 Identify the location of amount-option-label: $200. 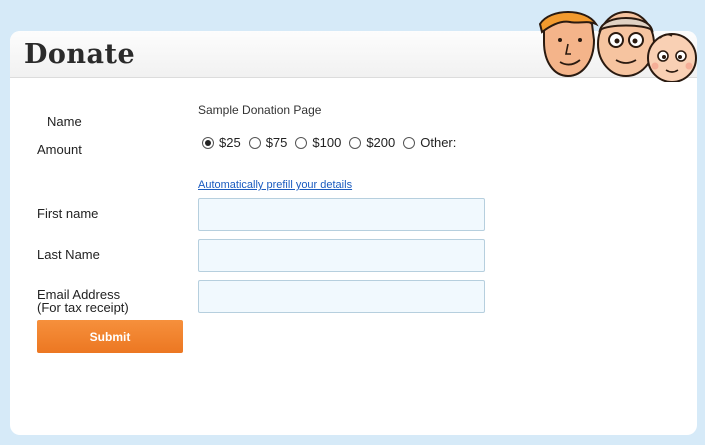
(381, 142).